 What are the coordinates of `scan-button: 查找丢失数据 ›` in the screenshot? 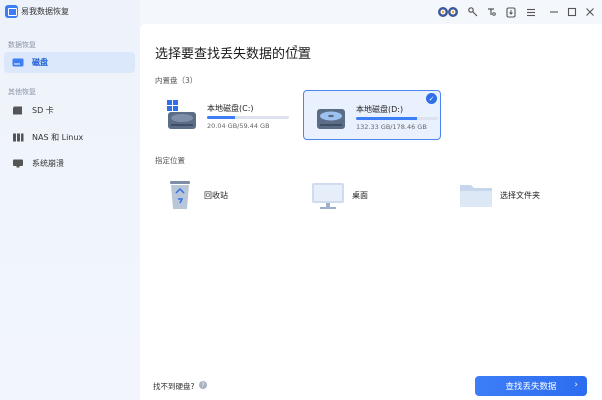 It's located at (531, 386).